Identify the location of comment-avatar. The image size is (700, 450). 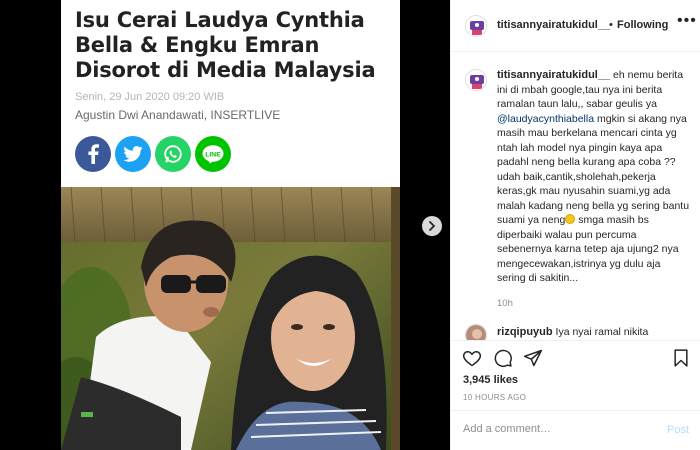
(476, 332).